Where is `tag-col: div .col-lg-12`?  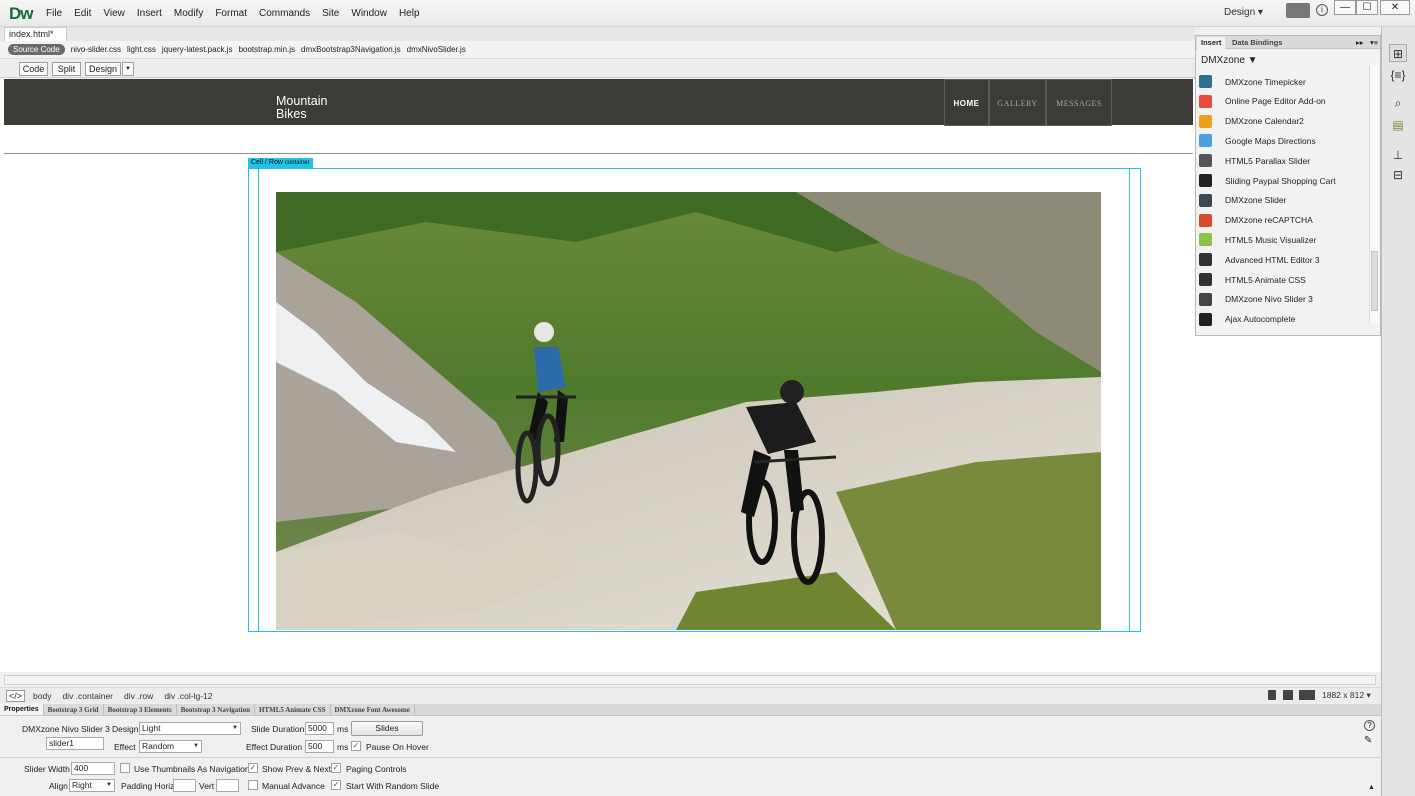 tag-col: div .col-lg-12 is located at coordinates (188, 696).